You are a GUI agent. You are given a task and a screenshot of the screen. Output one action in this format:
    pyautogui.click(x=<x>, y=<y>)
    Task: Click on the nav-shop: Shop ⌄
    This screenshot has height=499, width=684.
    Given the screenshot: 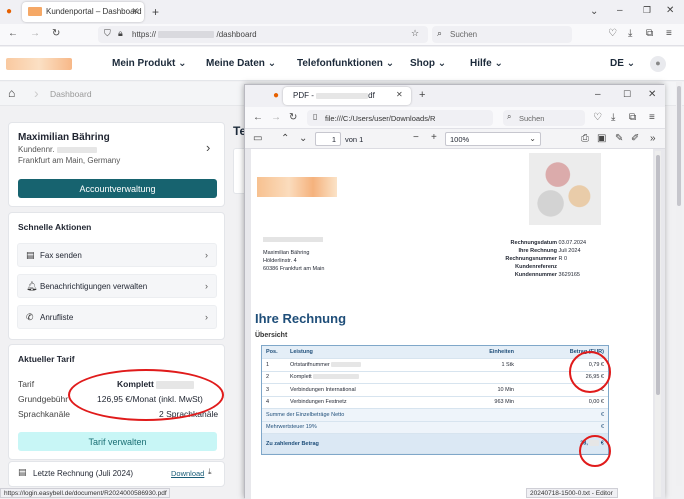 What is the action you would take?
    pyautogui.click(x=428, y=63)
    